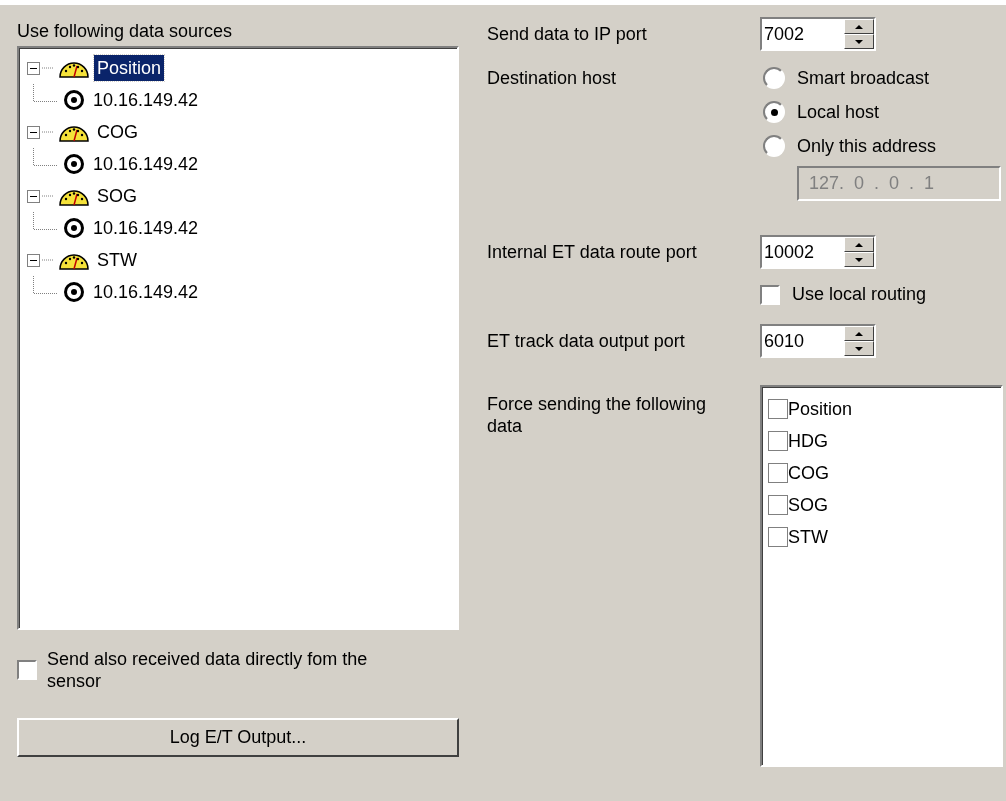 Image resolution: width=1006 pixels, height=801 pixels. What do you see at coordinates (808, 505) in the screenshot?
I see `checklist-item: SOG` at bounding box center [808, 505].